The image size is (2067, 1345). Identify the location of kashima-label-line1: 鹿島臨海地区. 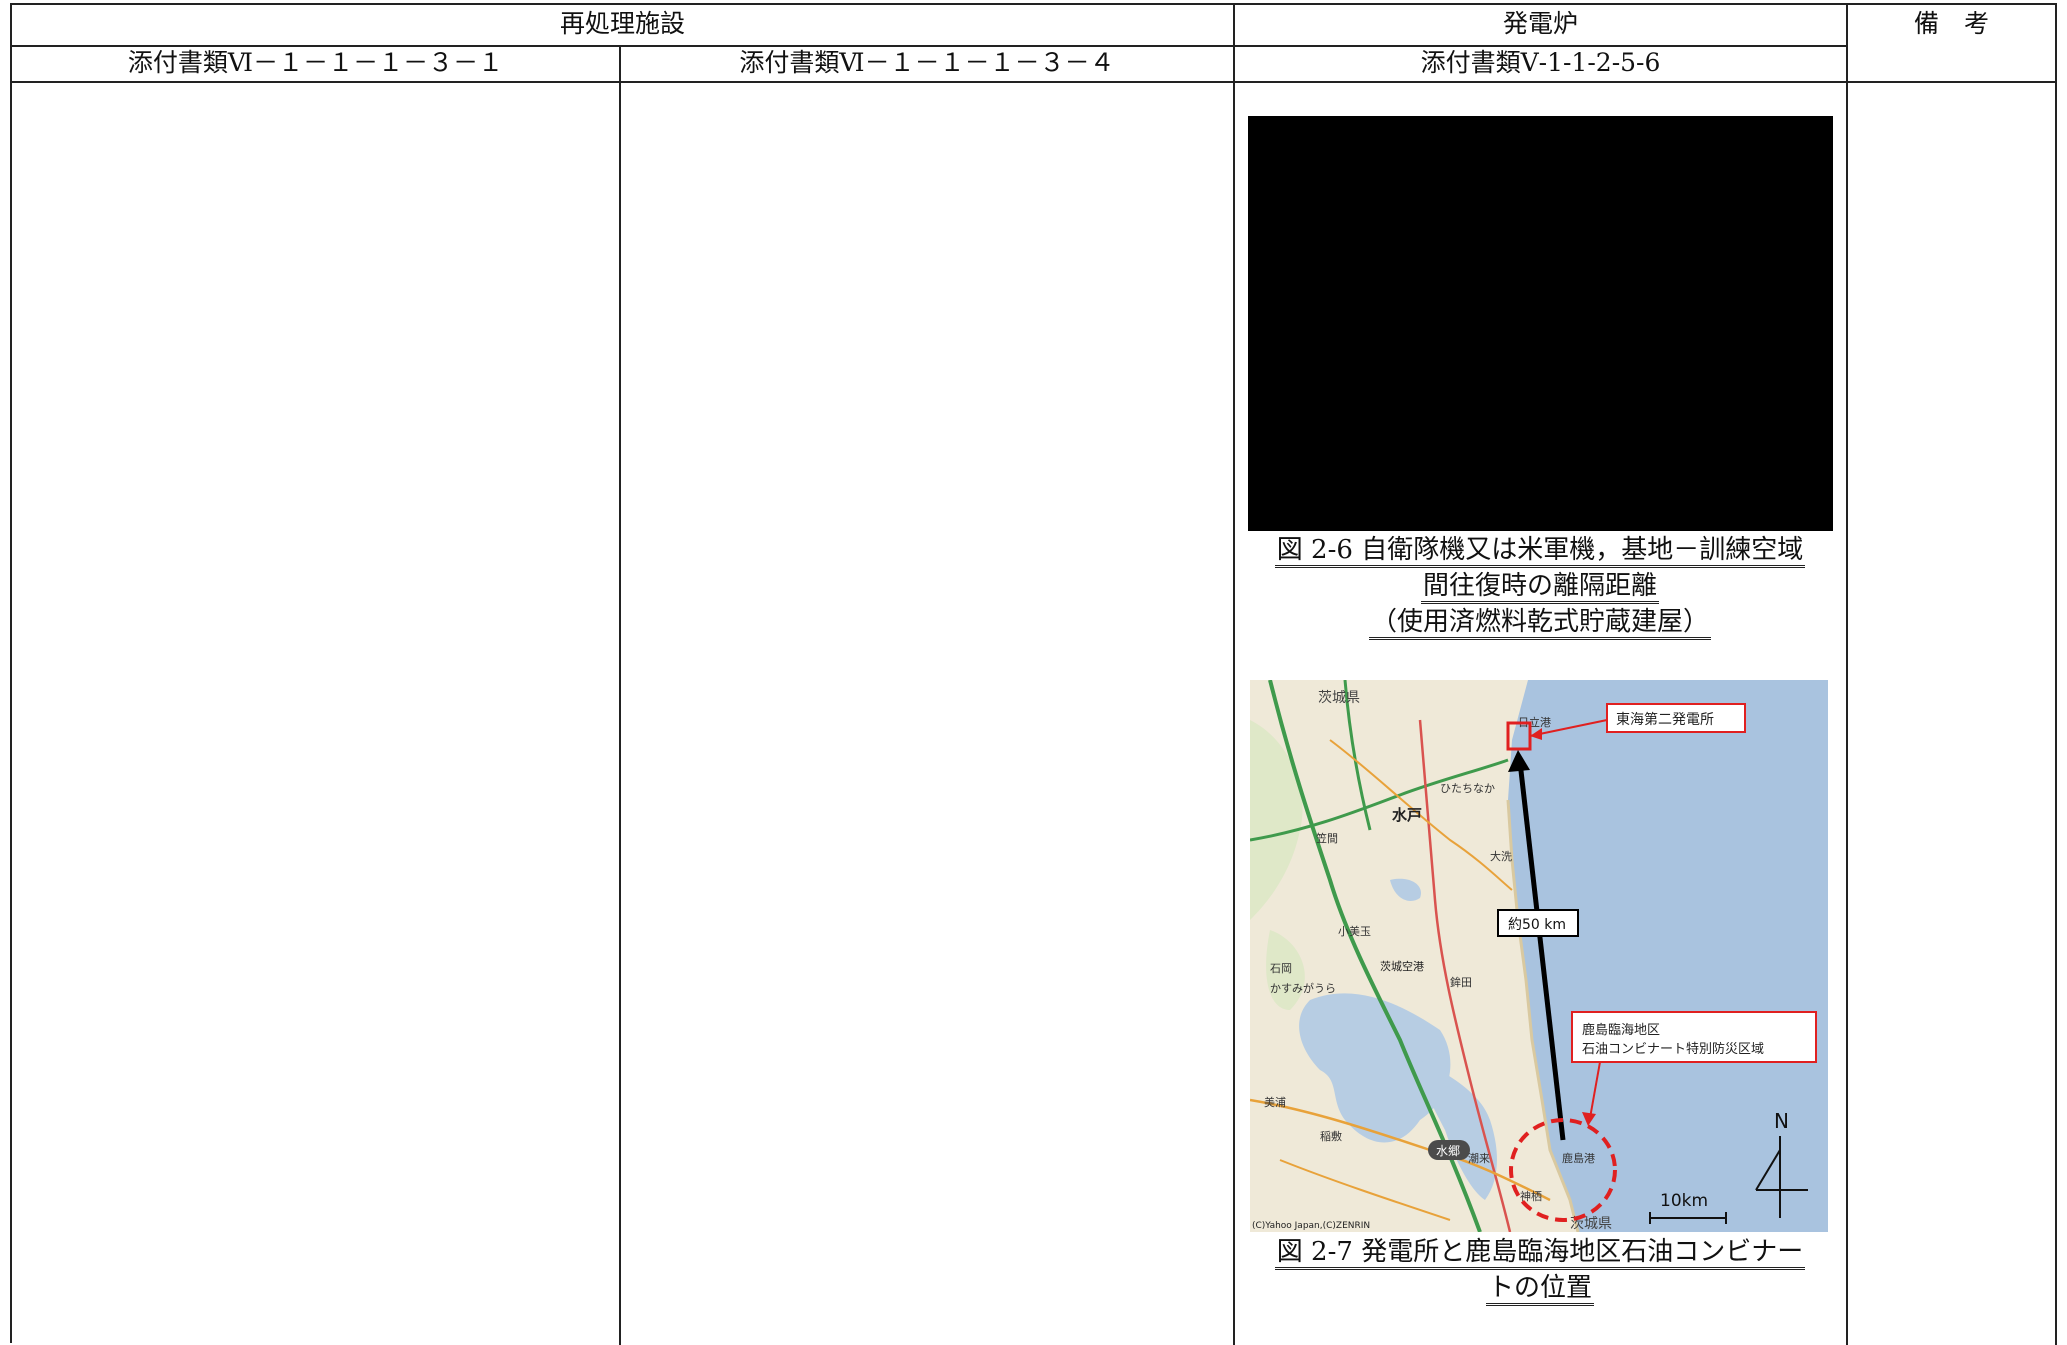
(1621, 1030).